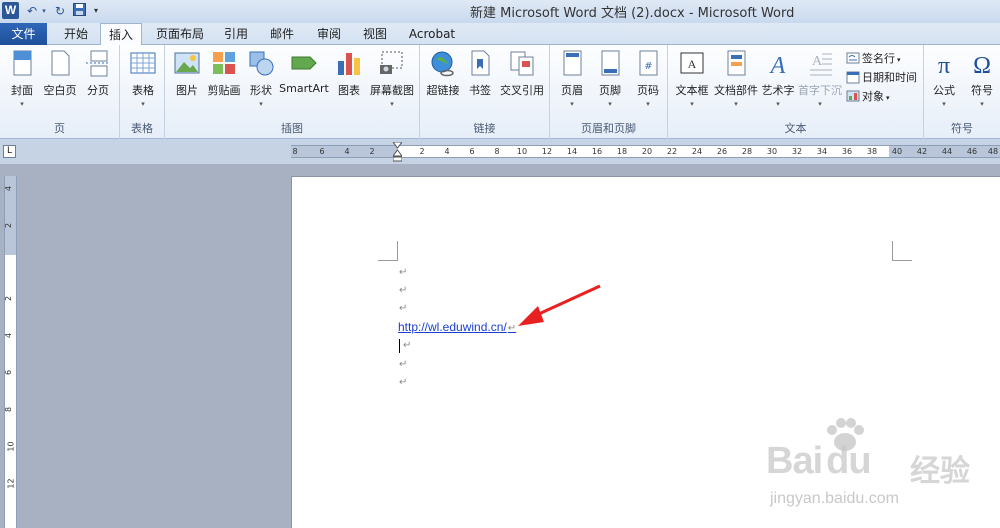 The image size is (1000, 528). I want to click on ruler-number: 28, so click(747, 151).